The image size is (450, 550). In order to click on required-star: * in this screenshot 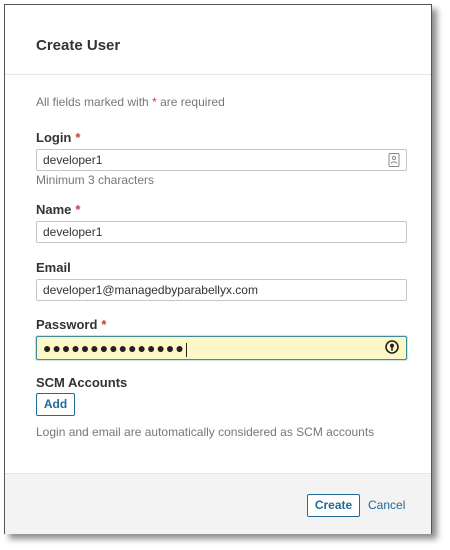, I will do `click(154, 102)`.